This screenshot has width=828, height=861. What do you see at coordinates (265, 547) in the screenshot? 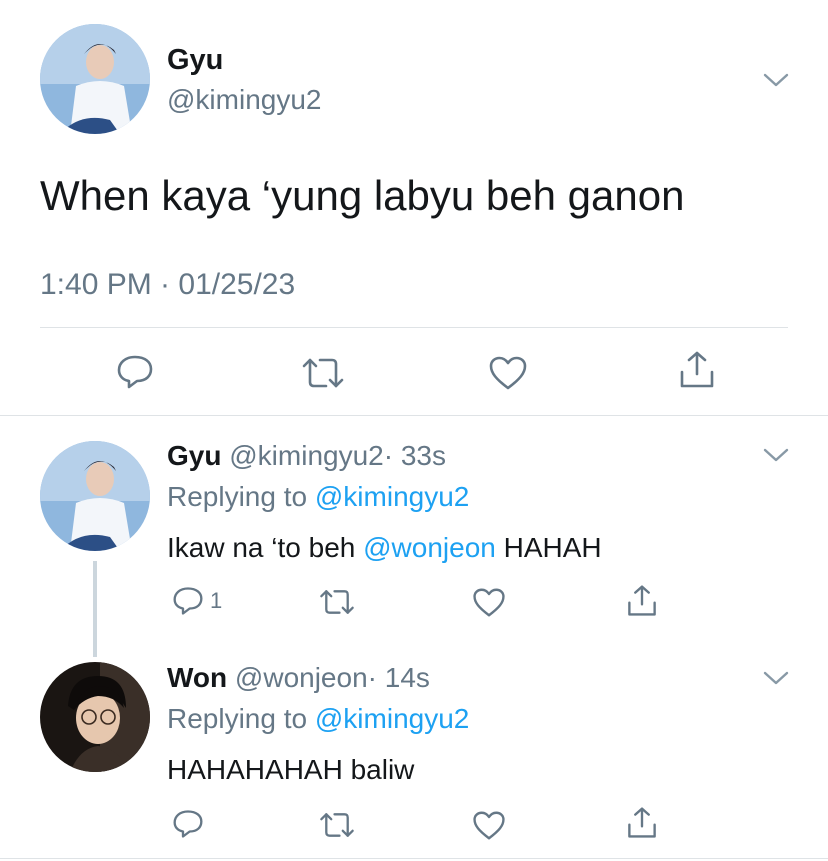
I see `reply1-text-before: Ikaw na ‘to beh` at bounding box center [265, 547].